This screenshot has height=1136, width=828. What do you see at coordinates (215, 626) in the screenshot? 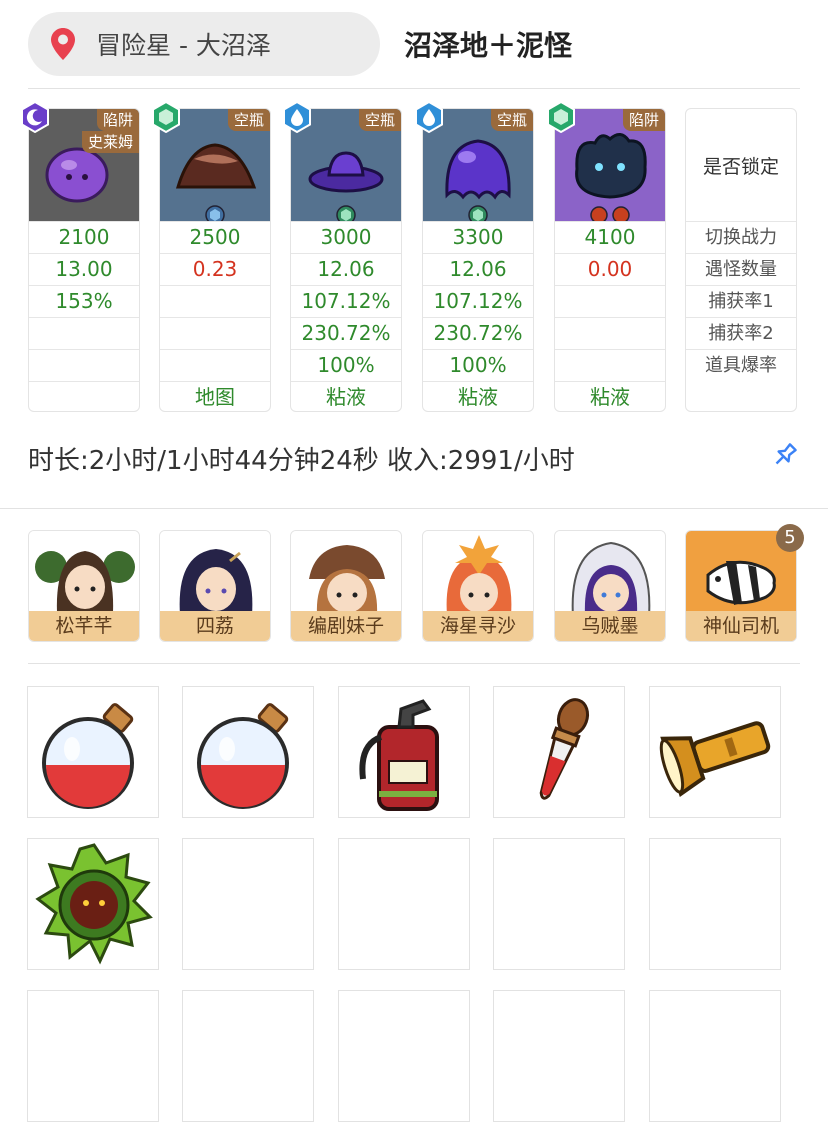
I see `character-name: 四荔` at bounding box center [215, 626].